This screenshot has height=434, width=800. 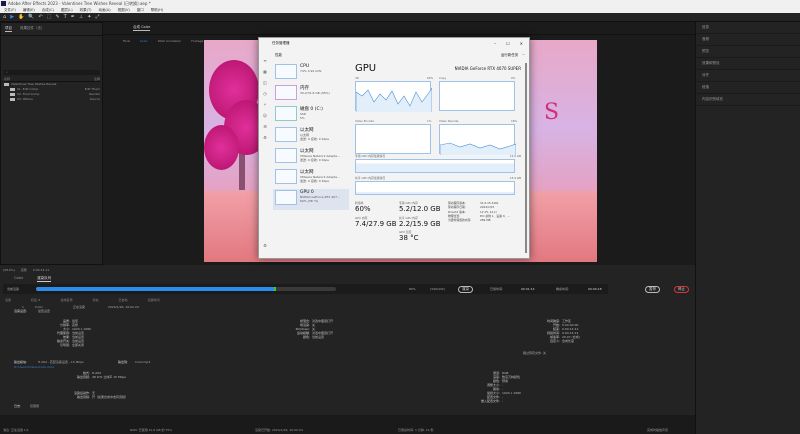 I want to click on log-select: 仅错误, so click(x=34, y=406).